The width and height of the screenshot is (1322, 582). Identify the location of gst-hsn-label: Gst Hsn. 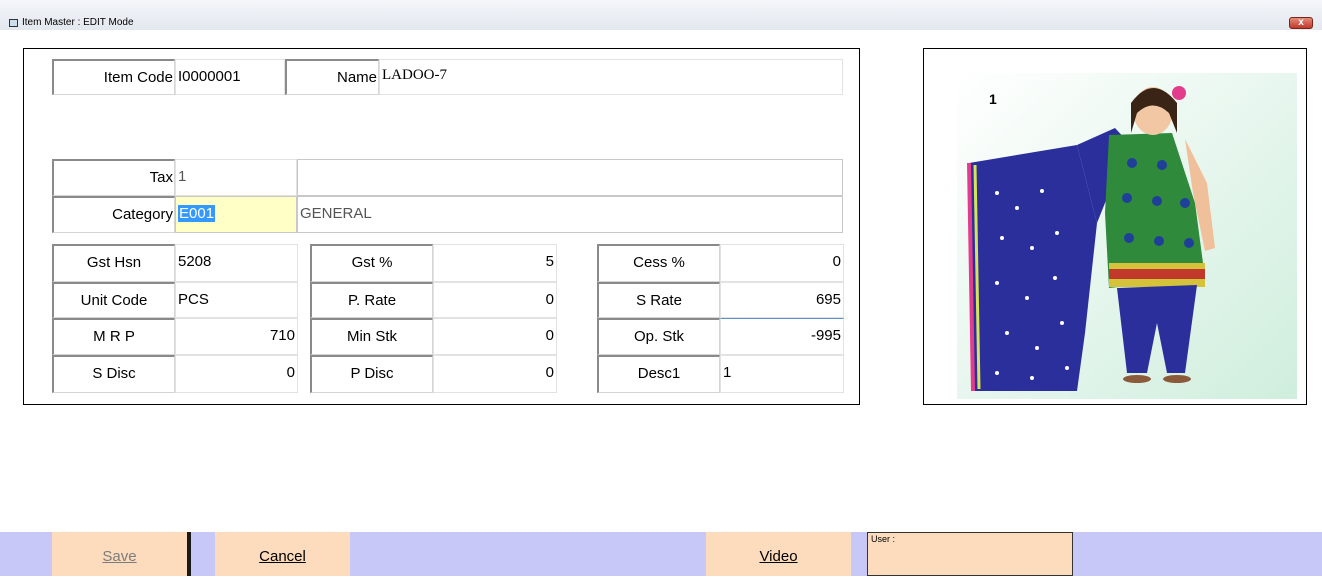
(113, 263).